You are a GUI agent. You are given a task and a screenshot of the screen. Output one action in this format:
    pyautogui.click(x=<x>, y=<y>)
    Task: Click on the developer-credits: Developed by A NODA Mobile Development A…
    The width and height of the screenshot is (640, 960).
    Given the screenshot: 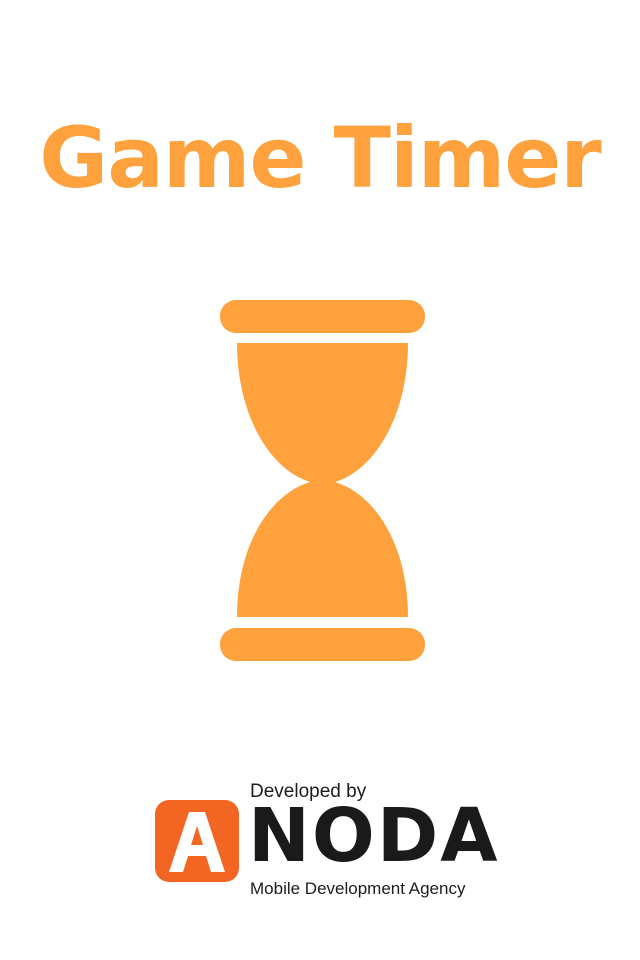 What is the action you would take?
    pyautogui.click(x=326, y=840)
    